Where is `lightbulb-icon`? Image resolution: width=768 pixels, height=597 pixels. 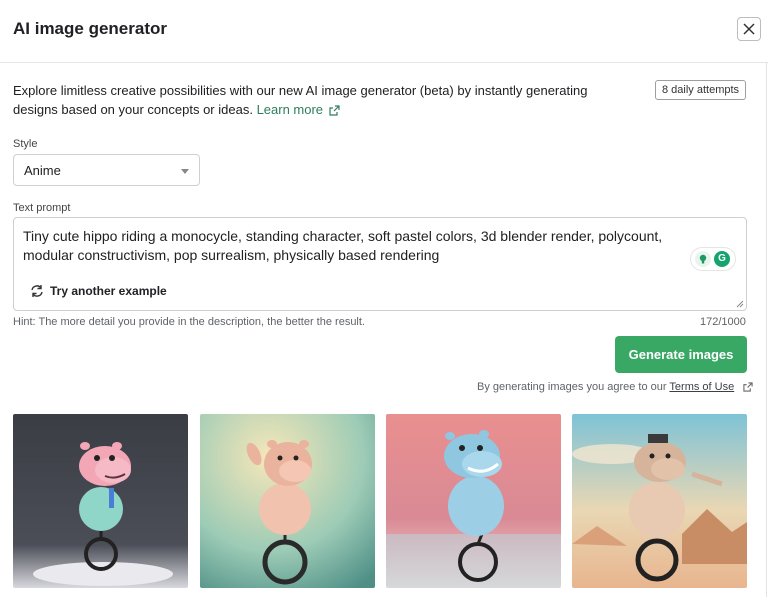
lightbulb-icon is located at coordinates (703, 259).